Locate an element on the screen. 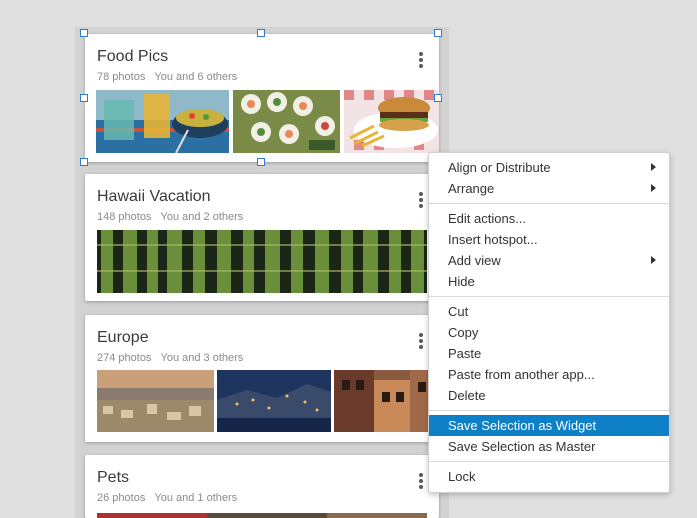  album-title: Europe is located at coordinates (123, 337).